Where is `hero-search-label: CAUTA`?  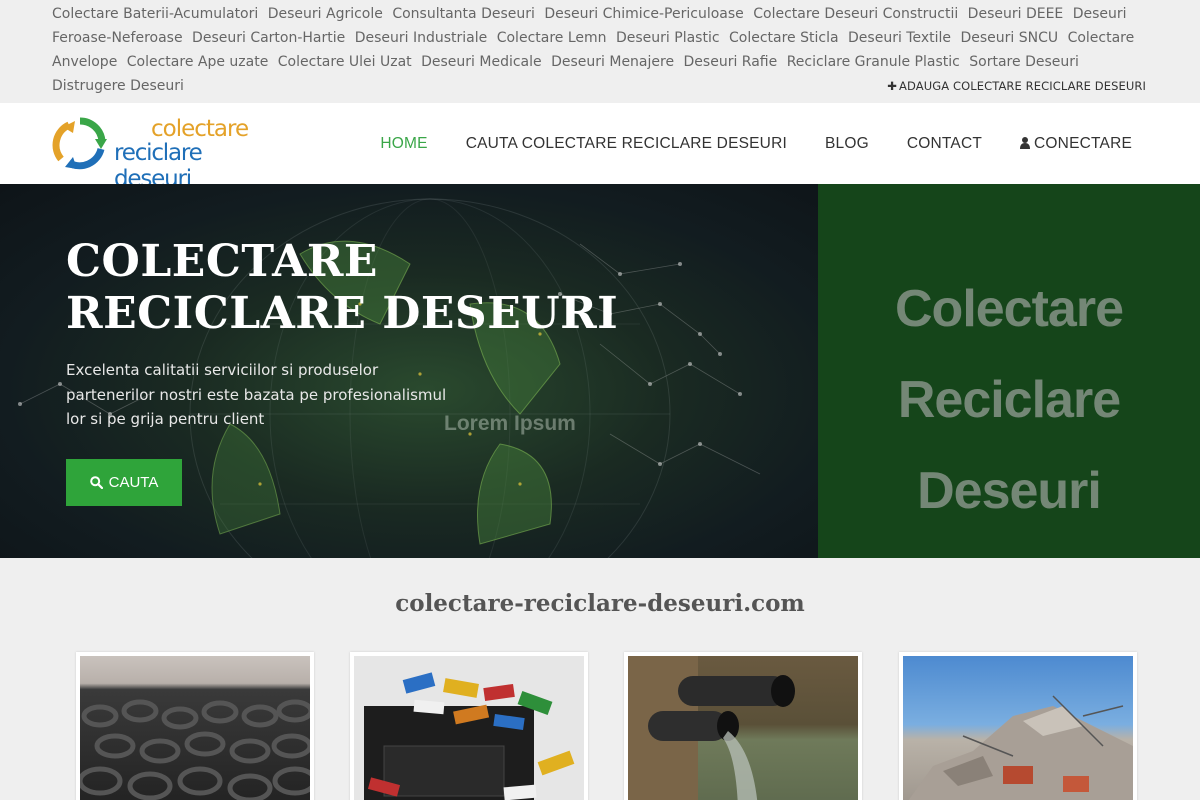 hero-search-label: CAUTA is located at coordinates (133, 482).